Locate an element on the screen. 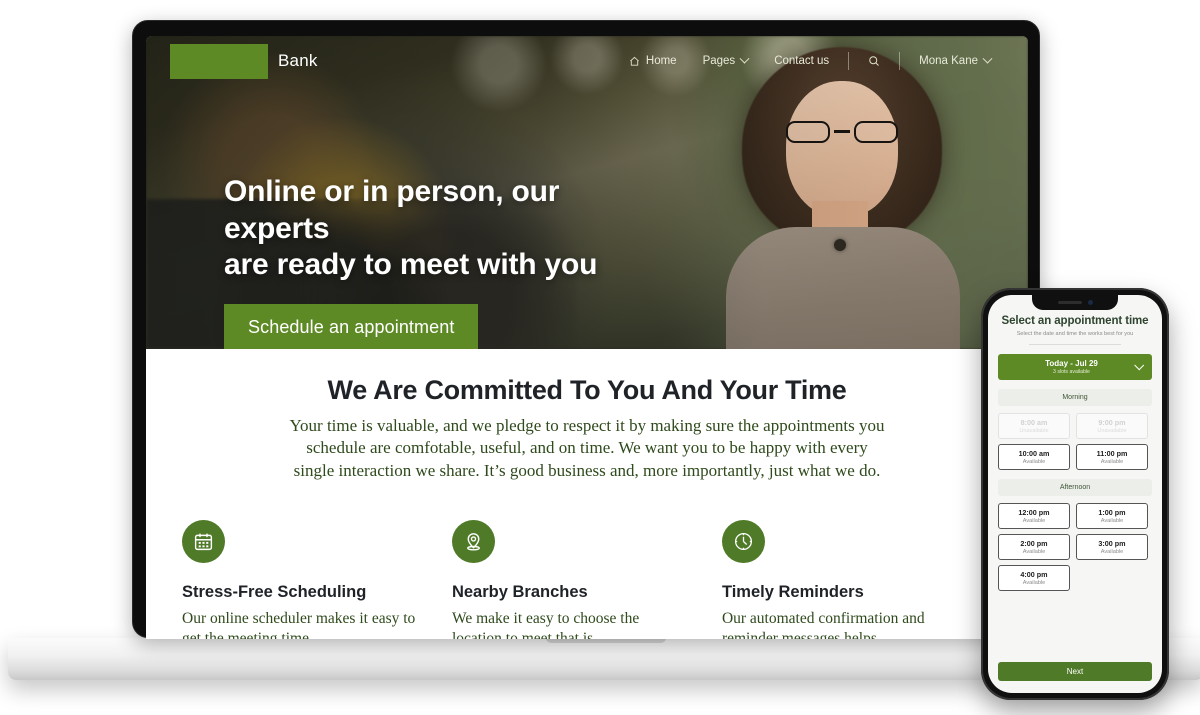 The height and width of the screenshot is (715, 1200). search-button is located at coordinates (874, 61).